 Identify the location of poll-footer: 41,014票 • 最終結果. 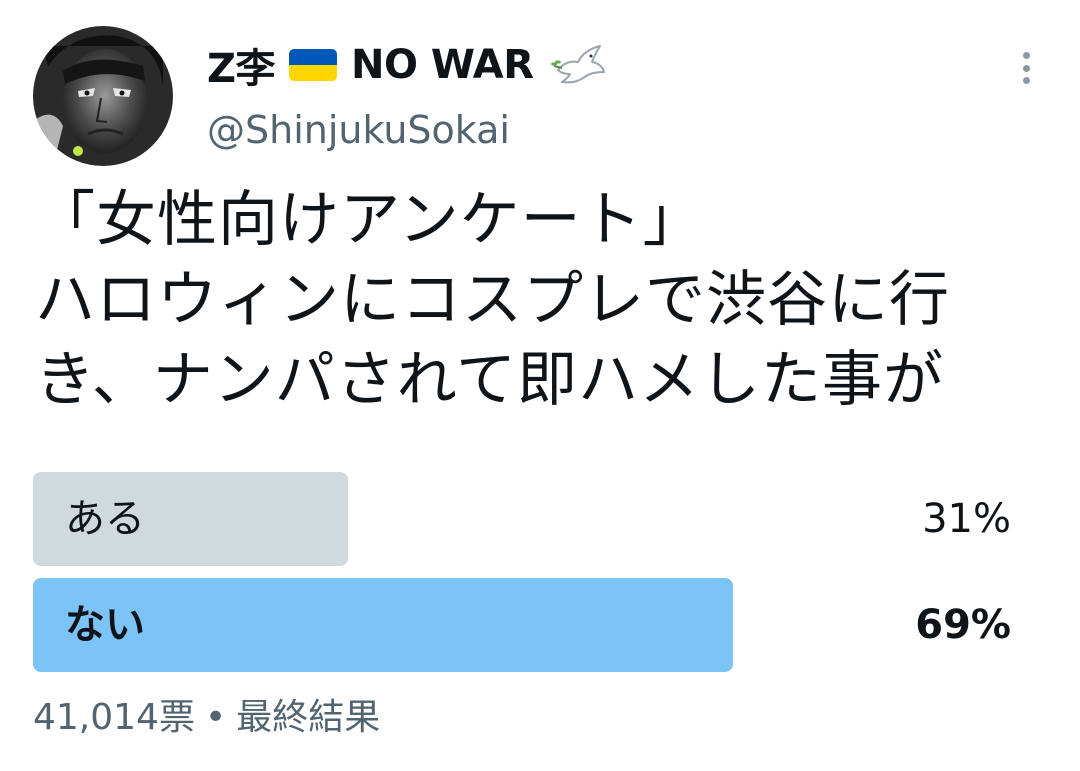
(206, 718).